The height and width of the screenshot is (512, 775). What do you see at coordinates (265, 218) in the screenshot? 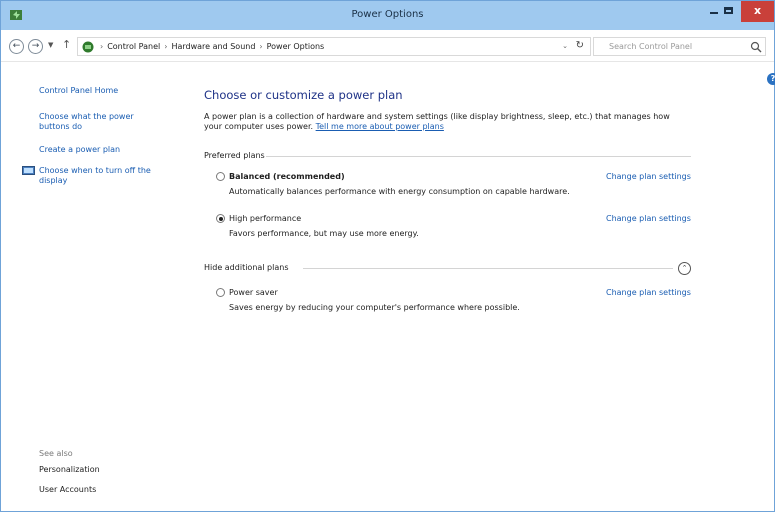
I see `plan-name: High performance` at bounding box center [265, 218].